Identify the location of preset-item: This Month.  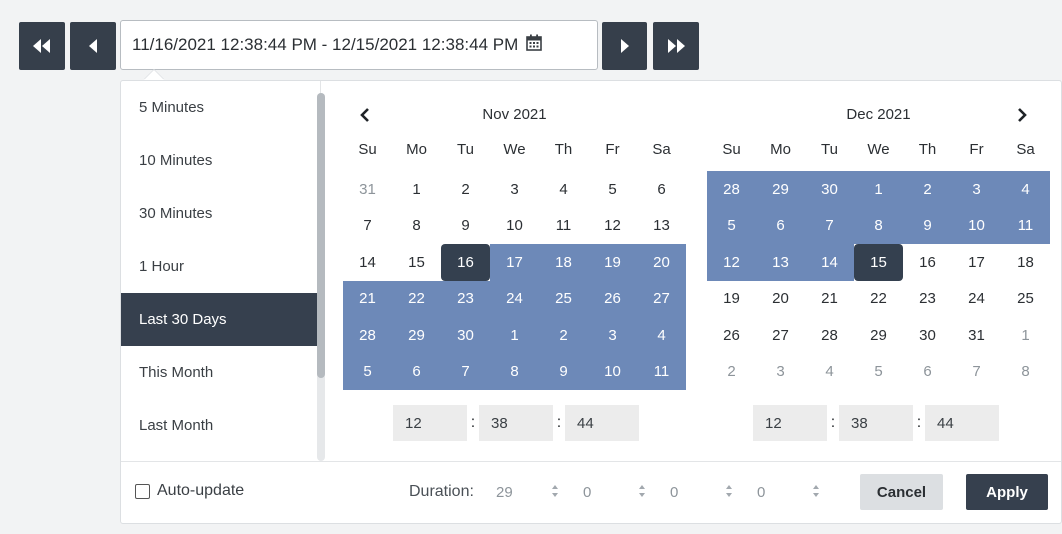
(220, 372).